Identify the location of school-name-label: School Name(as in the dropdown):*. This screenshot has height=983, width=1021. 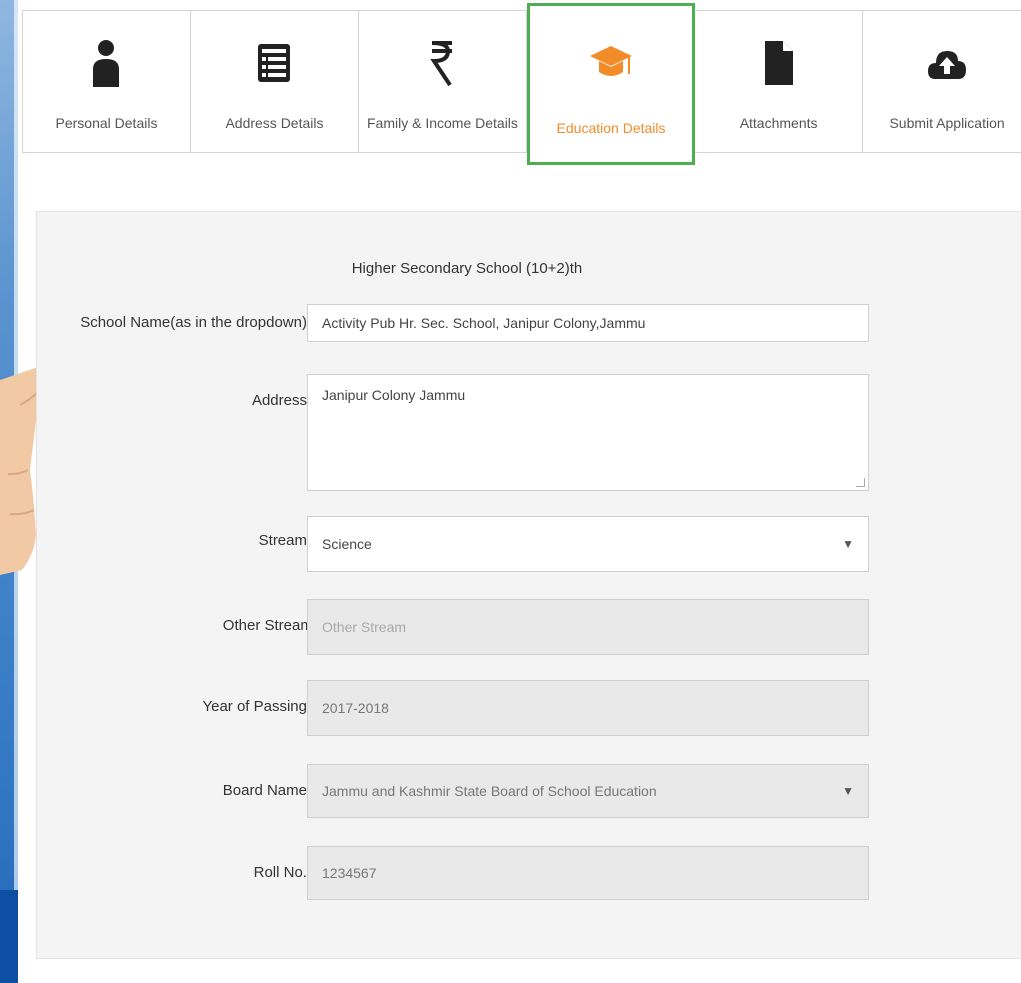
(198, 322).